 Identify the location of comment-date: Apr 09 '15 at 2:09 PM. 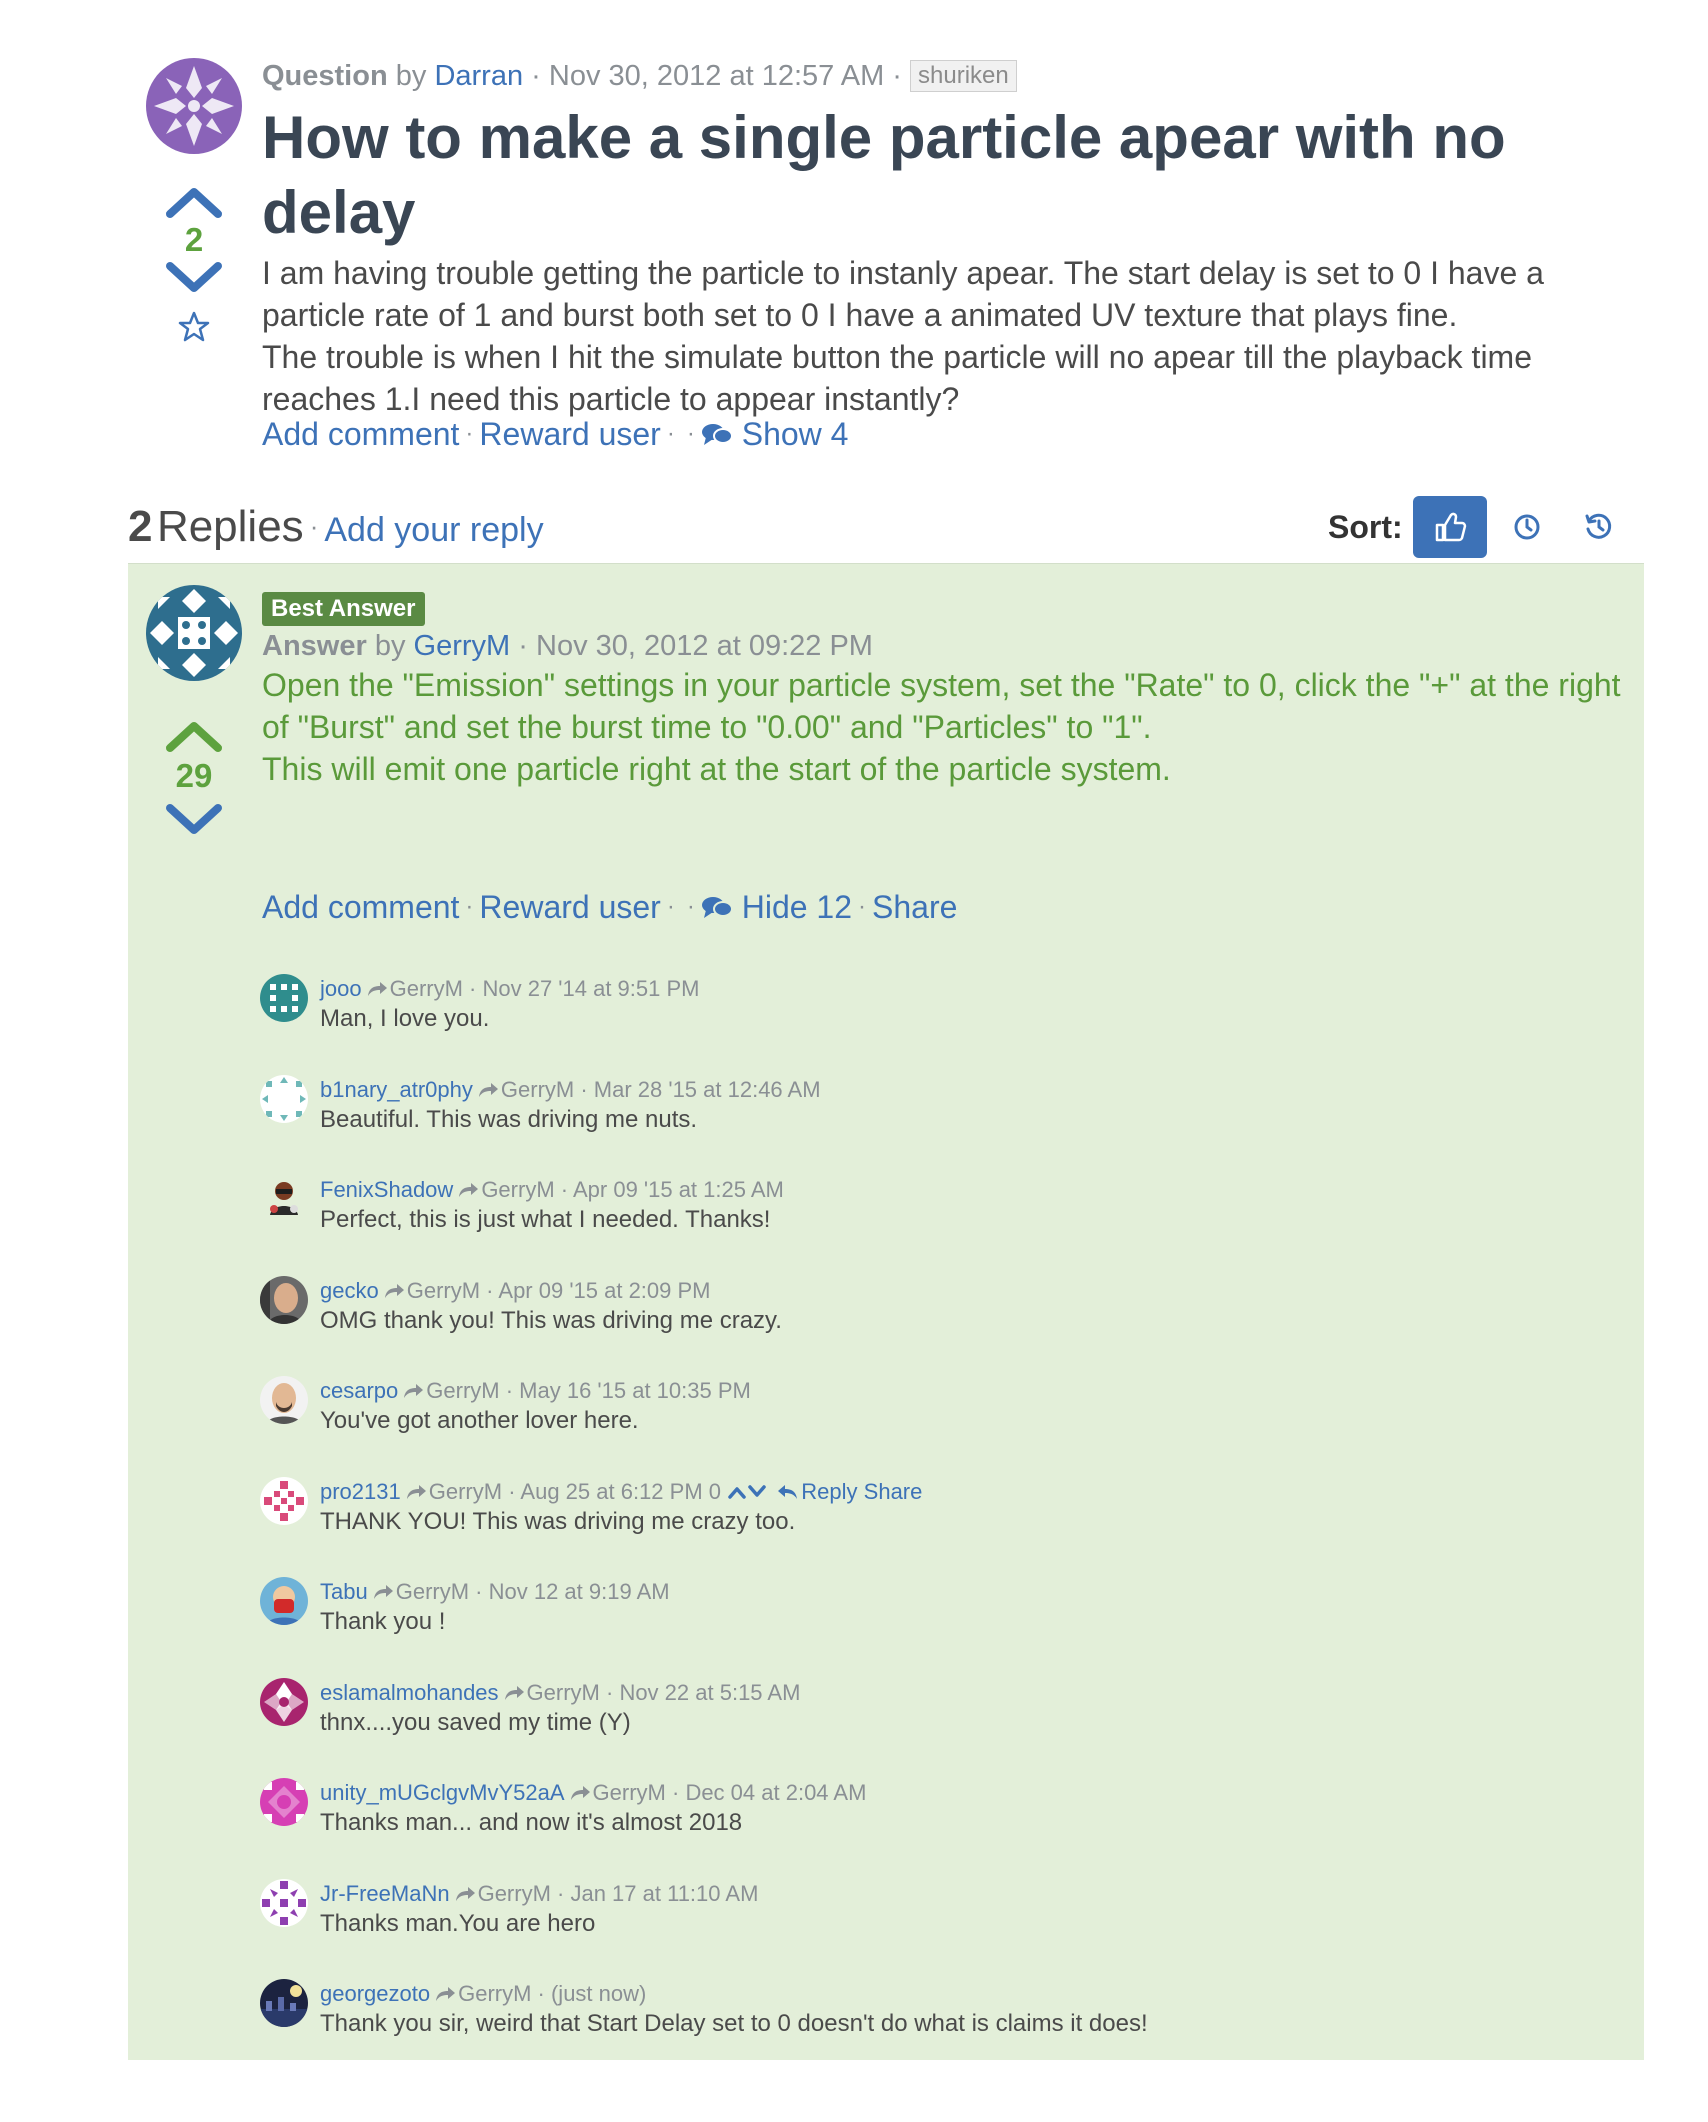
(604, 1290).